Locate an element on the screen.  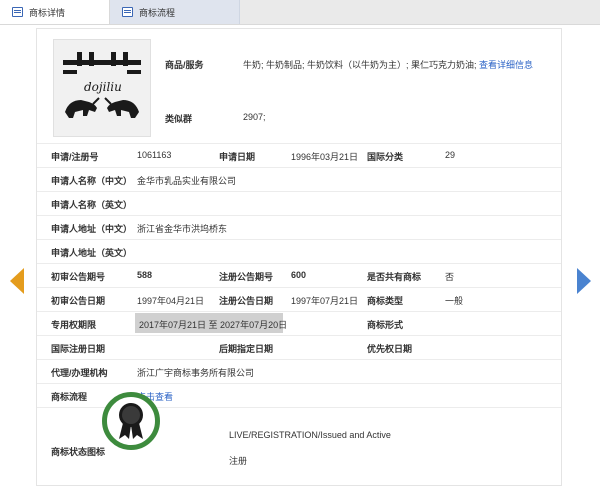
application-date-value: 1996年03月21日 is located at coordinates (325, 157).